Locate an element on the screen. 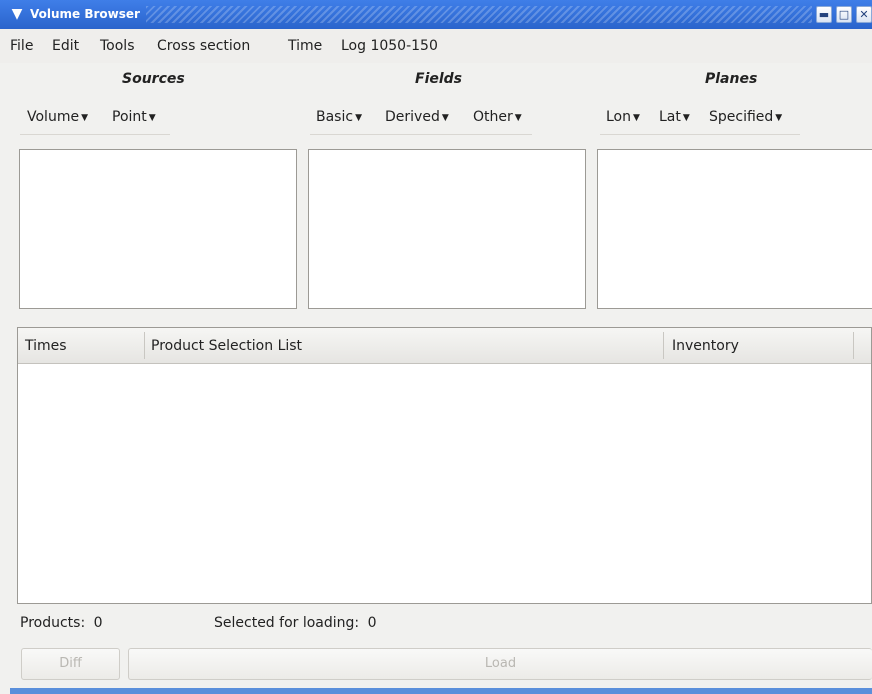  column-product-selection-list: Product Selection List is located at coordinates (404, 345).